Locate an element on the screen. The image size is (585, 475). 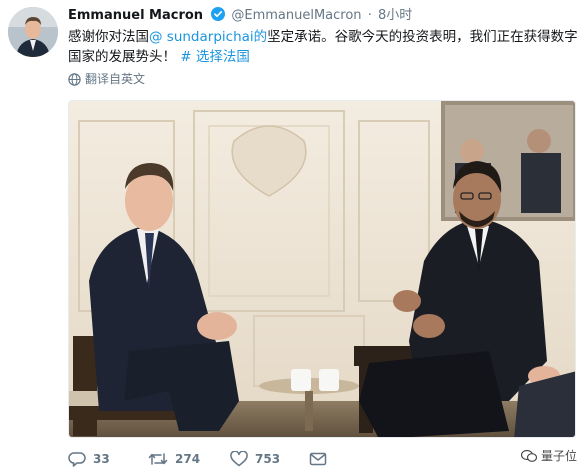
reply-button: 33 is located at coordinates (89, 459).